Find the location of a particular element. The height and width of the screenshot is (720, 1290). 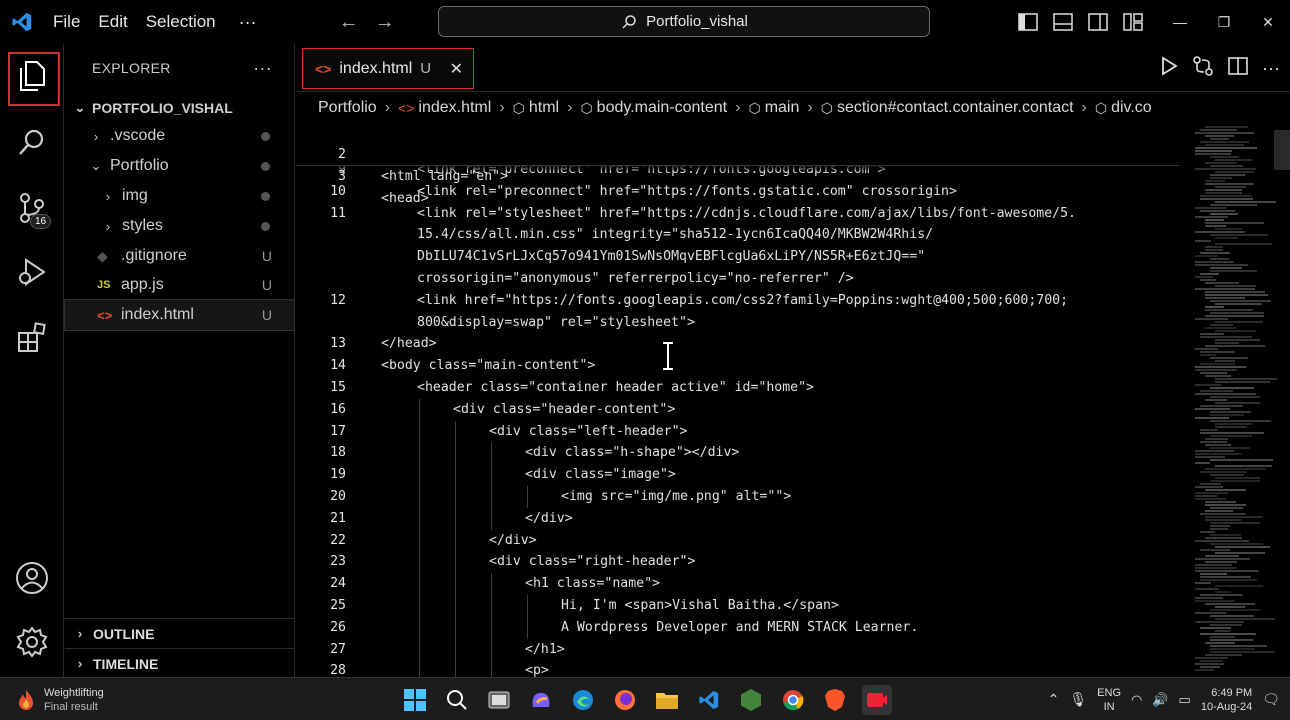

tree-item-styles: › styles is located at coordinates (179, 226).